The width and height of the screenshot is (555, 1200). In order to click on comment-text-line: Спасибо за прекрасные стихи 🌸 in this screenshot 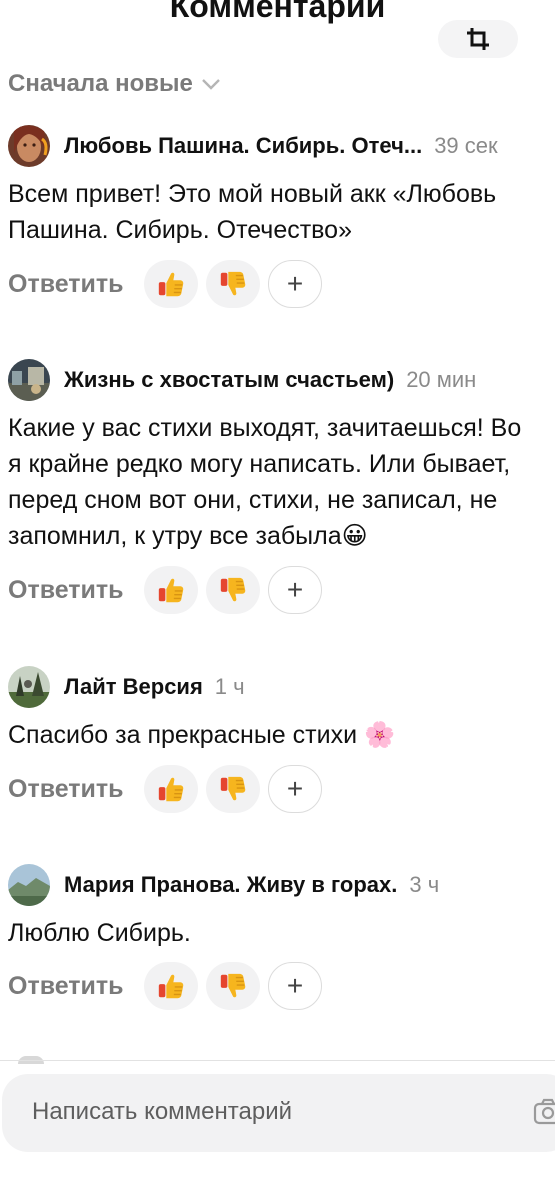, I will do `click(202, 735)`.